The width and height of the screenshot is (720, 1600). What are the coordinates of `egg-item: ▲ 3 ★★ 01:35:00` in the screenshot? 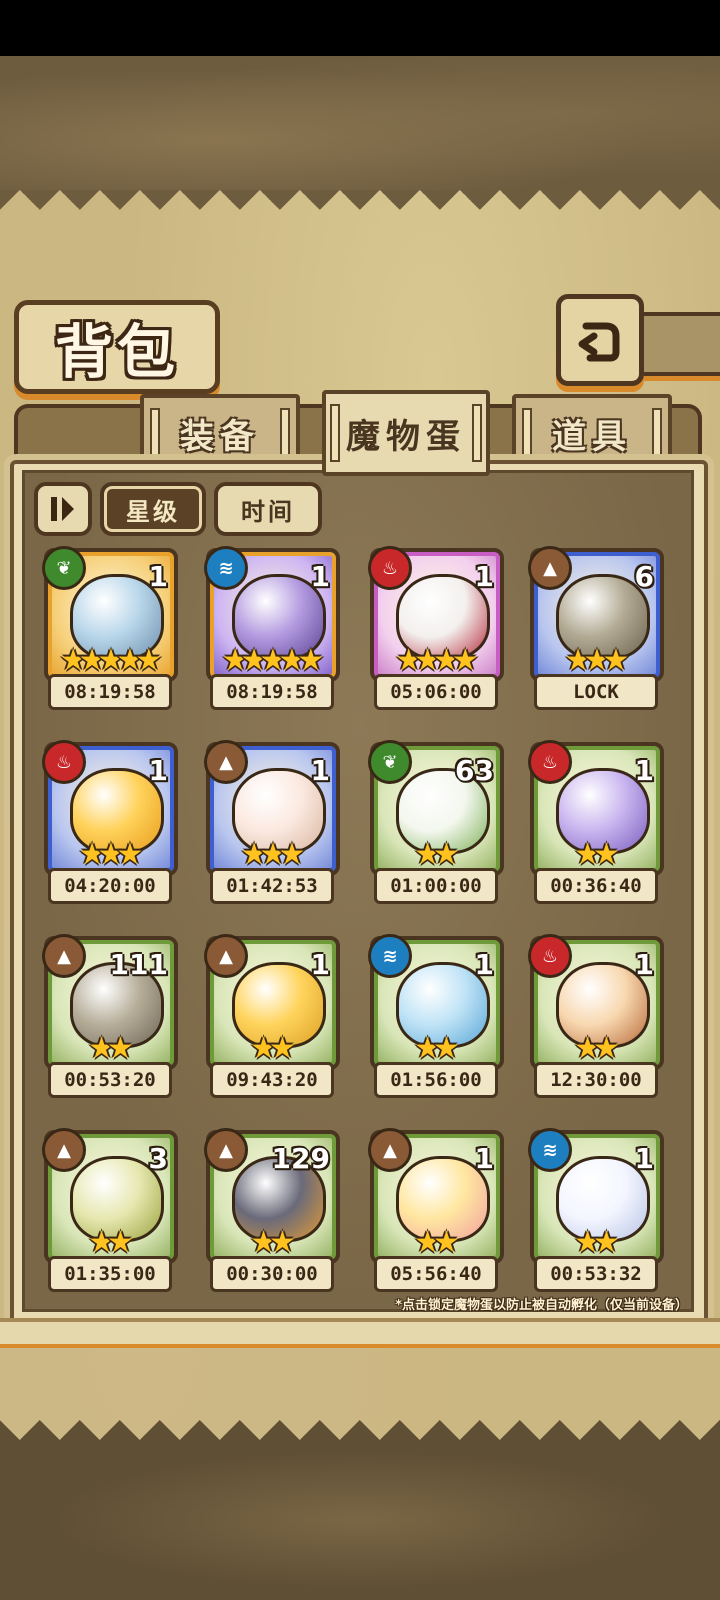 It's located at (109, 1210).